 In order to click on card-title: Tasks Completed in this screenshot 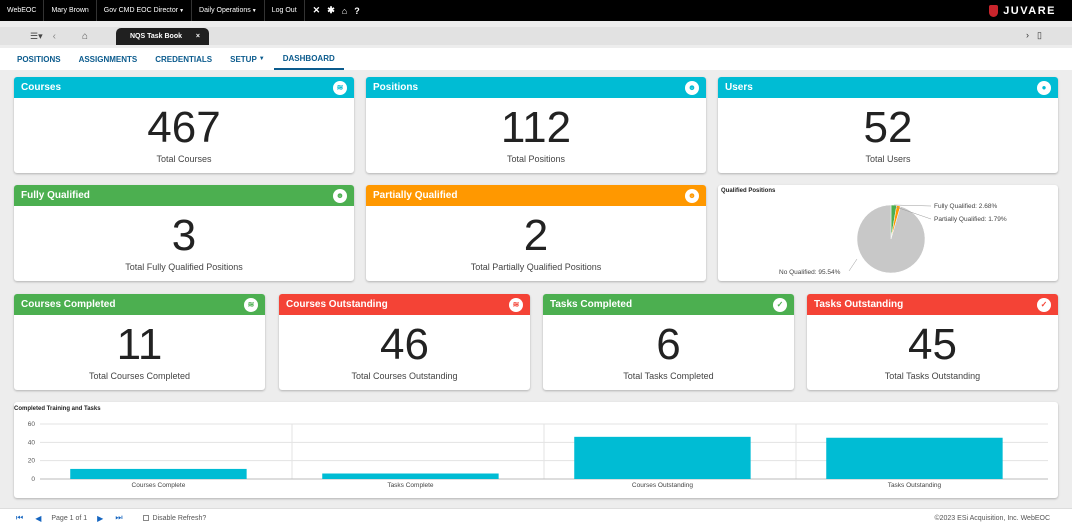, I will do `click(591, 304)`.